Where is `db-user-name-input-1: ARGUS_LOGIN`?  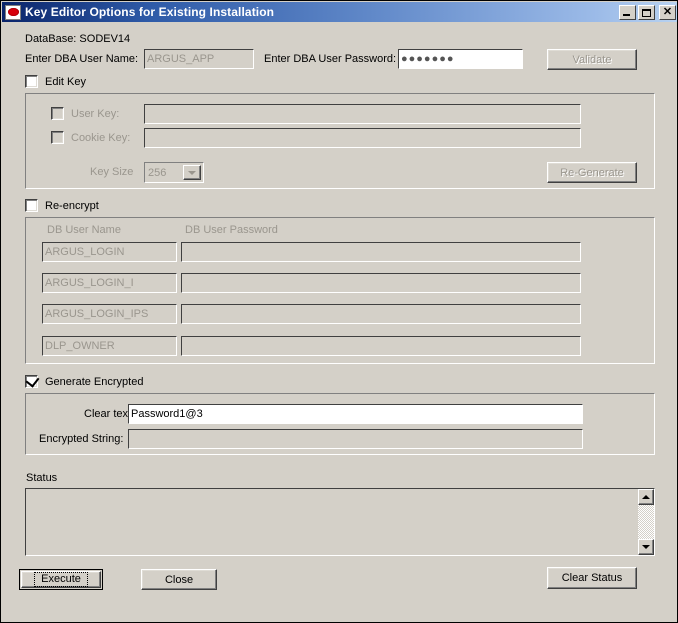 db-user-name-input-1: ARGUS_LOGIN is located at coordinates (109, 252).